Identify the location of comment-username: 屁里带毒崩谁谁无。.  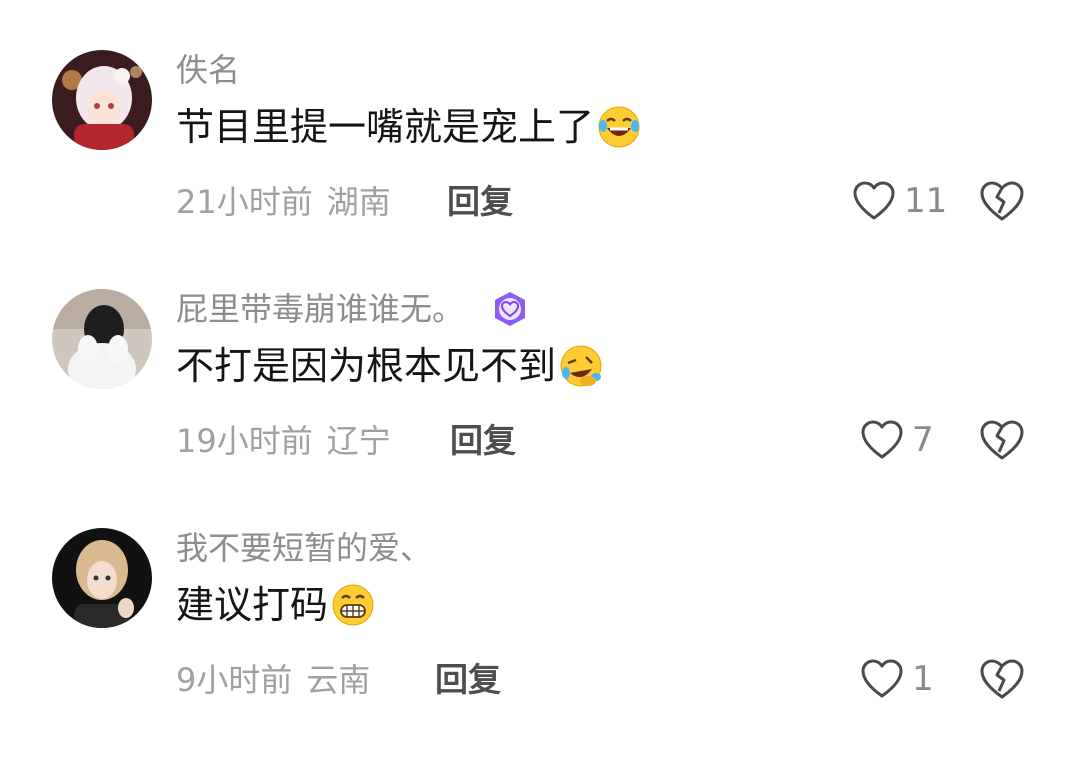
(352, 309).